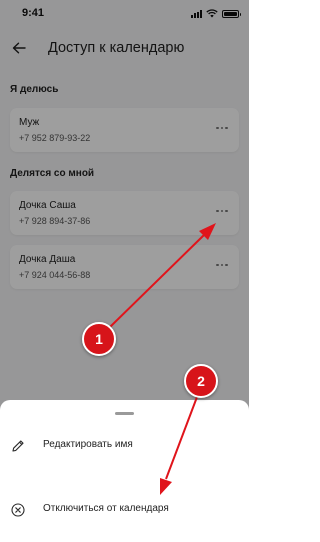  I want to click on annotation-badge-1: 1, so click(99, 339).